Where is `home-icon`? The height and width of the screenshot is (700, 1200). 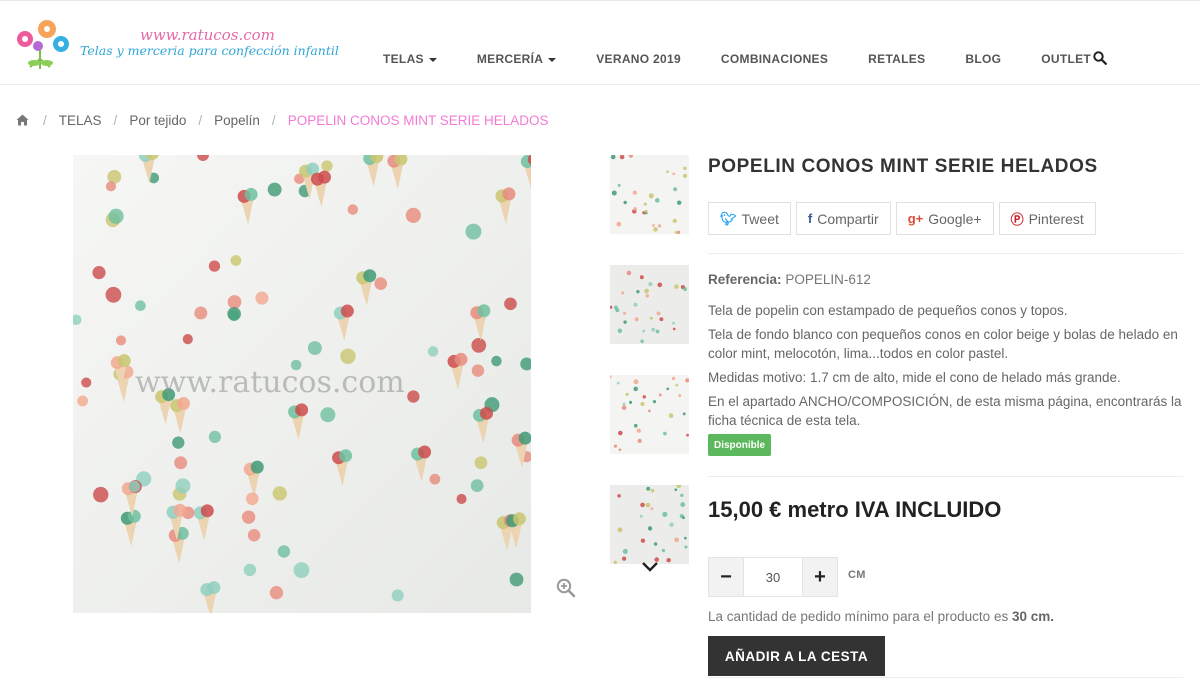 home-icon is located at coordinates (22, 120).